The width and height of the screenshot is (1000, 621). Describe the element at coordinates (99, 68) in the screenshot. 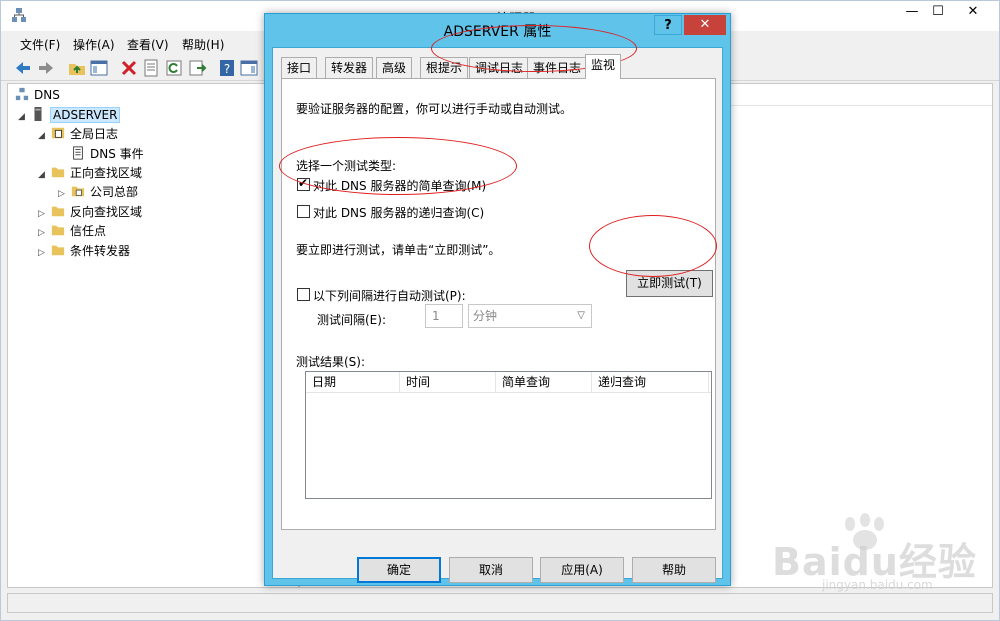

I see `show-hide-tree-icon` at that location.